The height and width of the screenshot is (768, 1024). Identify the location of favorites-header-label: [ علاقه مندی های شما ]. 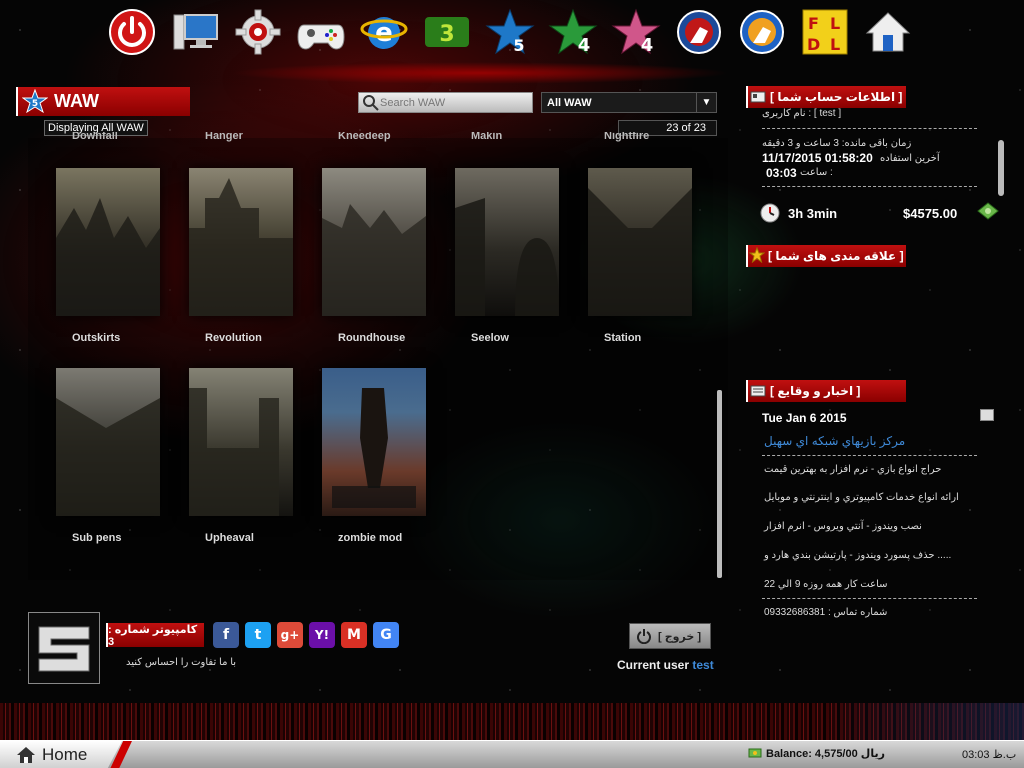
(836, 256).